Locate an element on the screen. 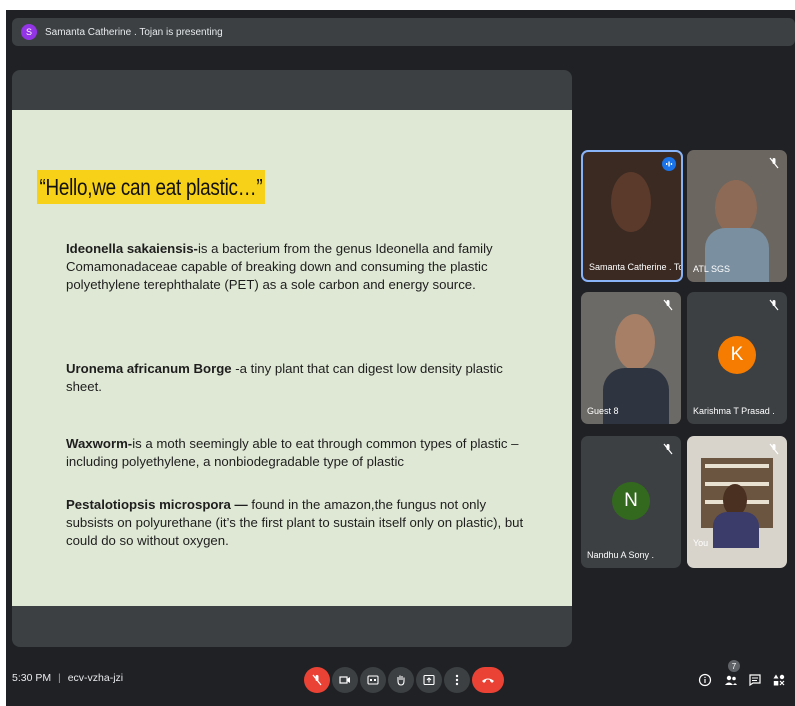 This screenshot has height=706, width=795. raise-hand-button is located at coordinates (401, 680).